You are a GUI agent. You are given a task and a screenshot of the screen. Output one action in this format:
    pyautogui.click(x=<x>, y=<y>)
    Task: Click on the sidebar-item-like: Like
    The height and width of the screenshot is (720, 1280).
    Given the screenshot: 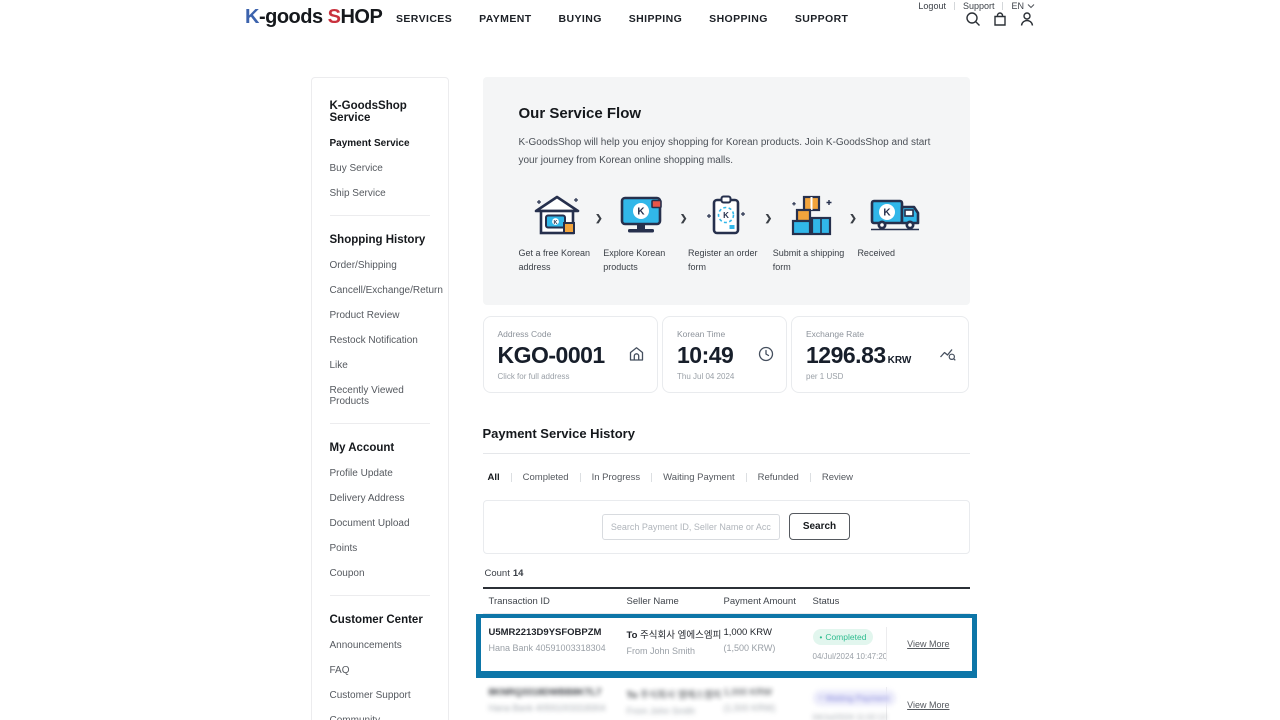 What is the action you would take?
    pyautogui.click(x=380, y=365)
    